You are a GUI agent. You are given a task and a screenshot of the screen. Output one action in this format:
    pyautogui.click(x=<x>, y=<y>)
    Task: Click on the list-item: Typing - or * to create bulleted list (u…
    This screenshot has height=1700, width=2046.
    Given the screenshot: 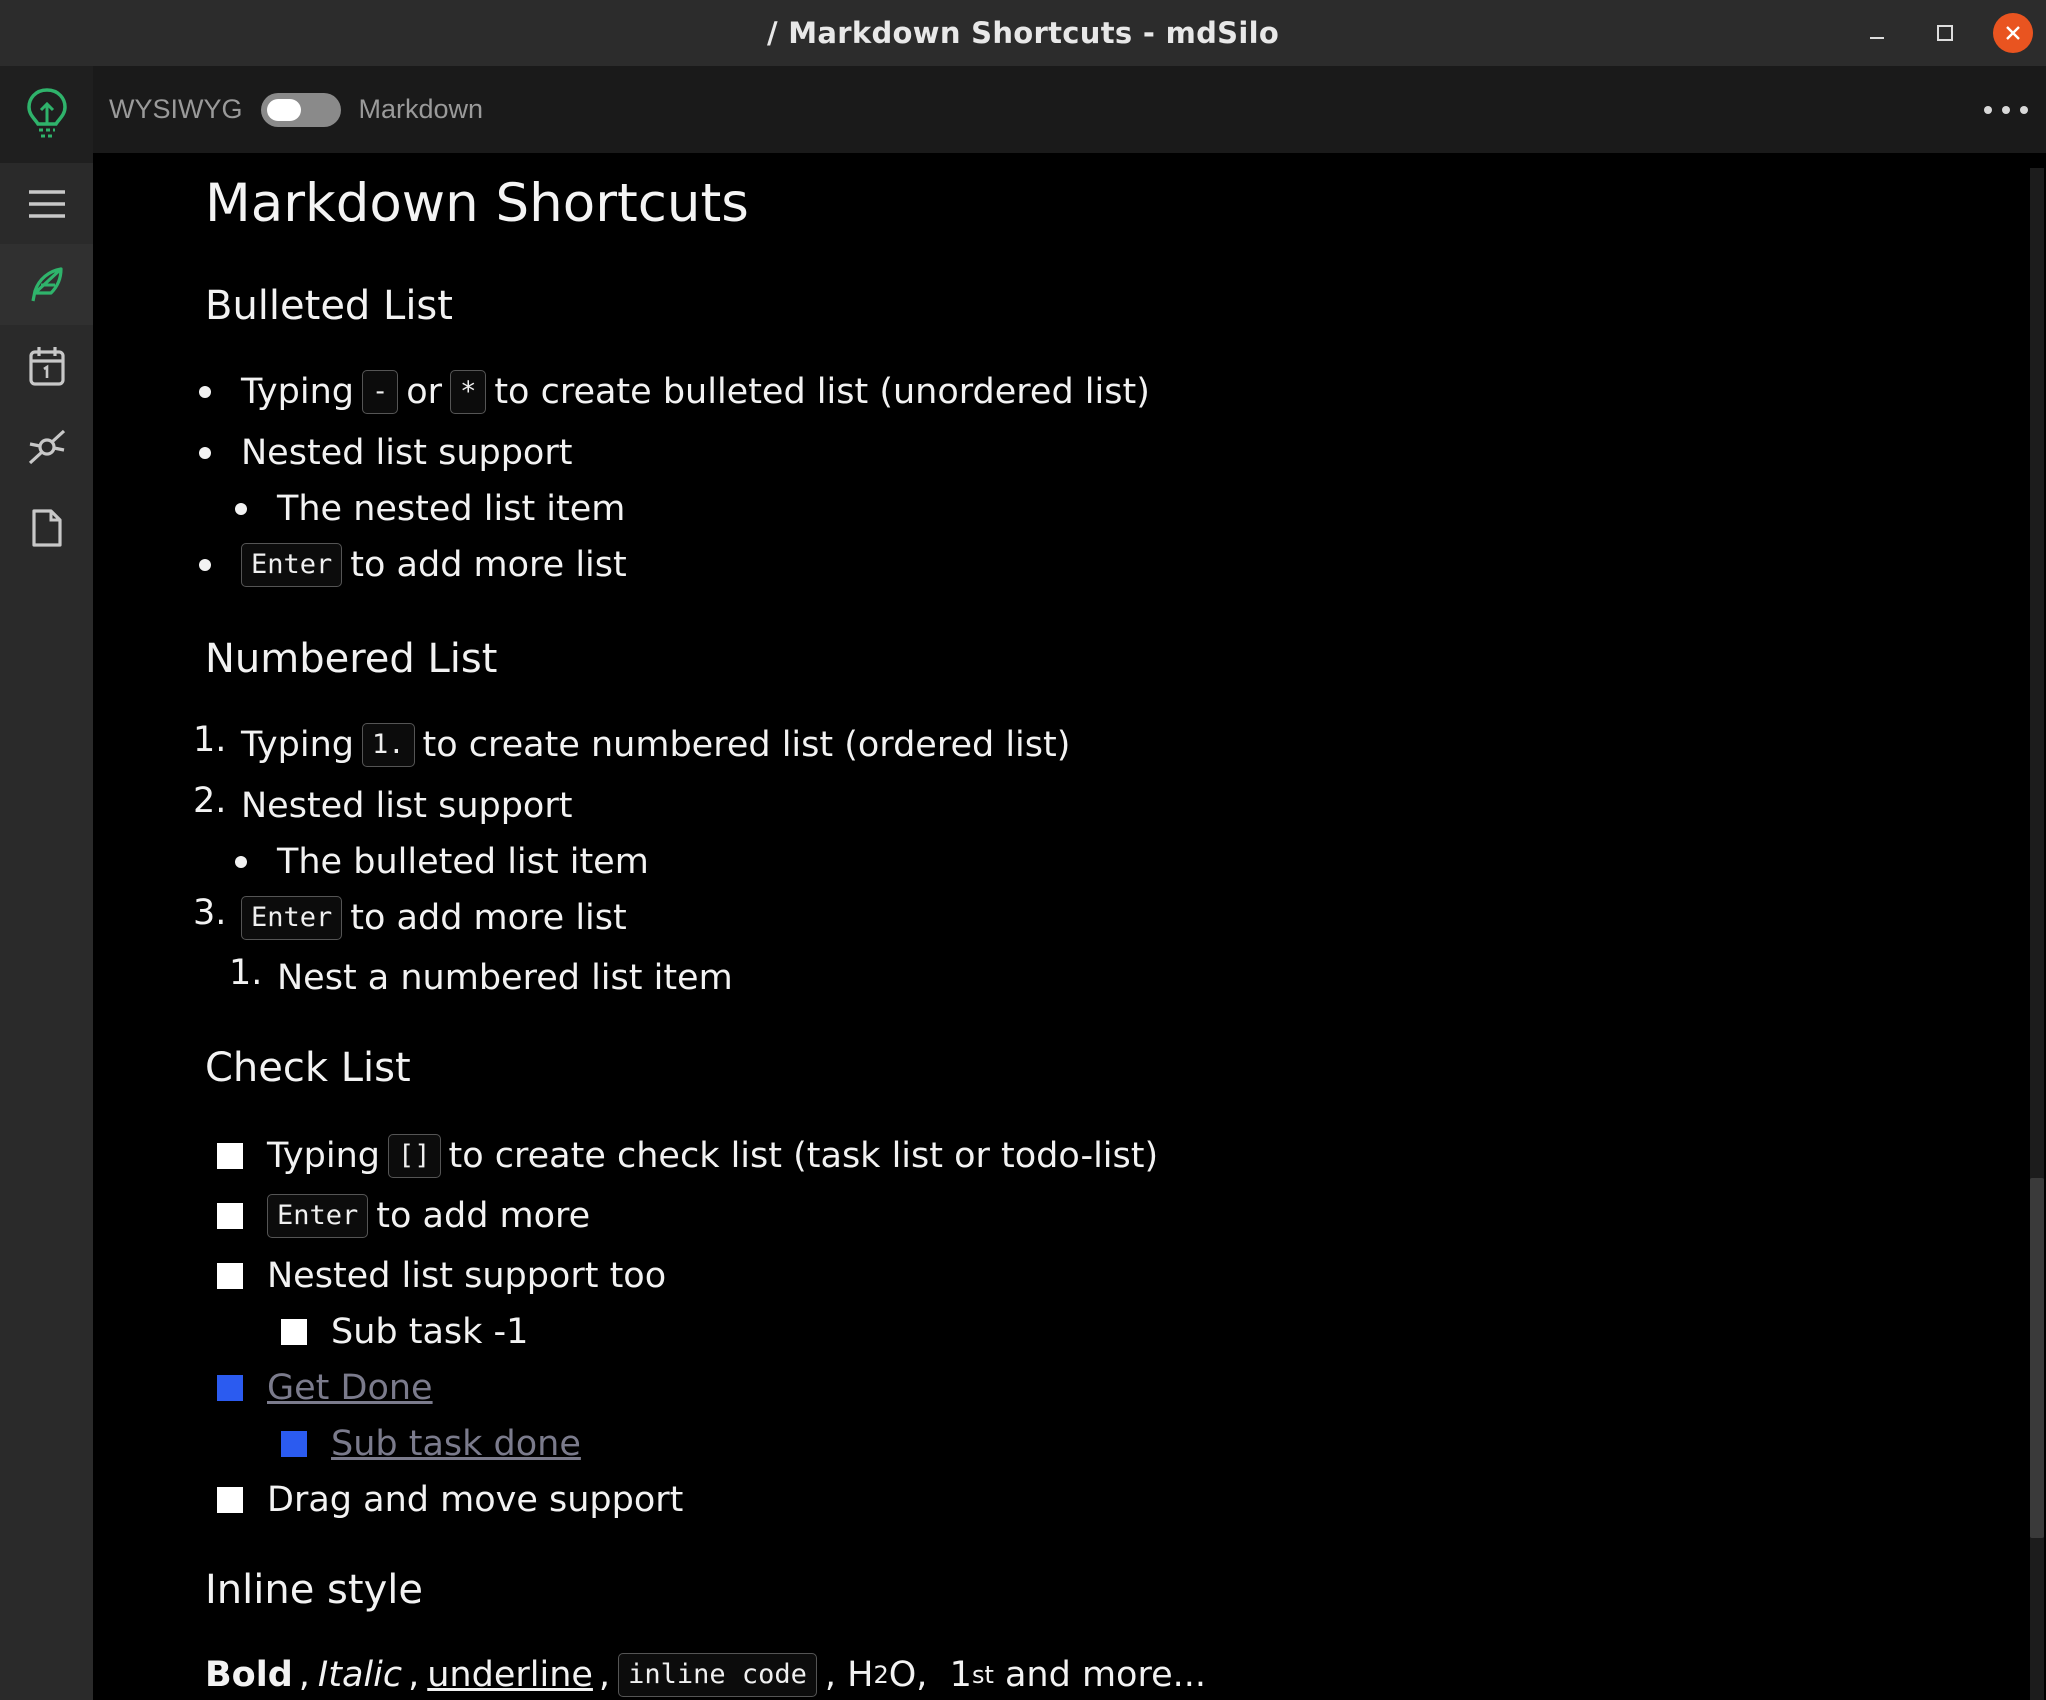 What is the action you would take?
    pyautogui.click(x=695, y=392)
    